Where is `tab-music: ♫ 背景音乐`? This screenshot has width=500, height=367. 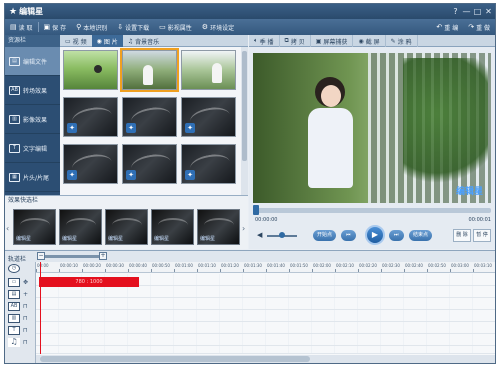 tab-music: ♫ 背景音乐 is located at coordinates (143, 41).